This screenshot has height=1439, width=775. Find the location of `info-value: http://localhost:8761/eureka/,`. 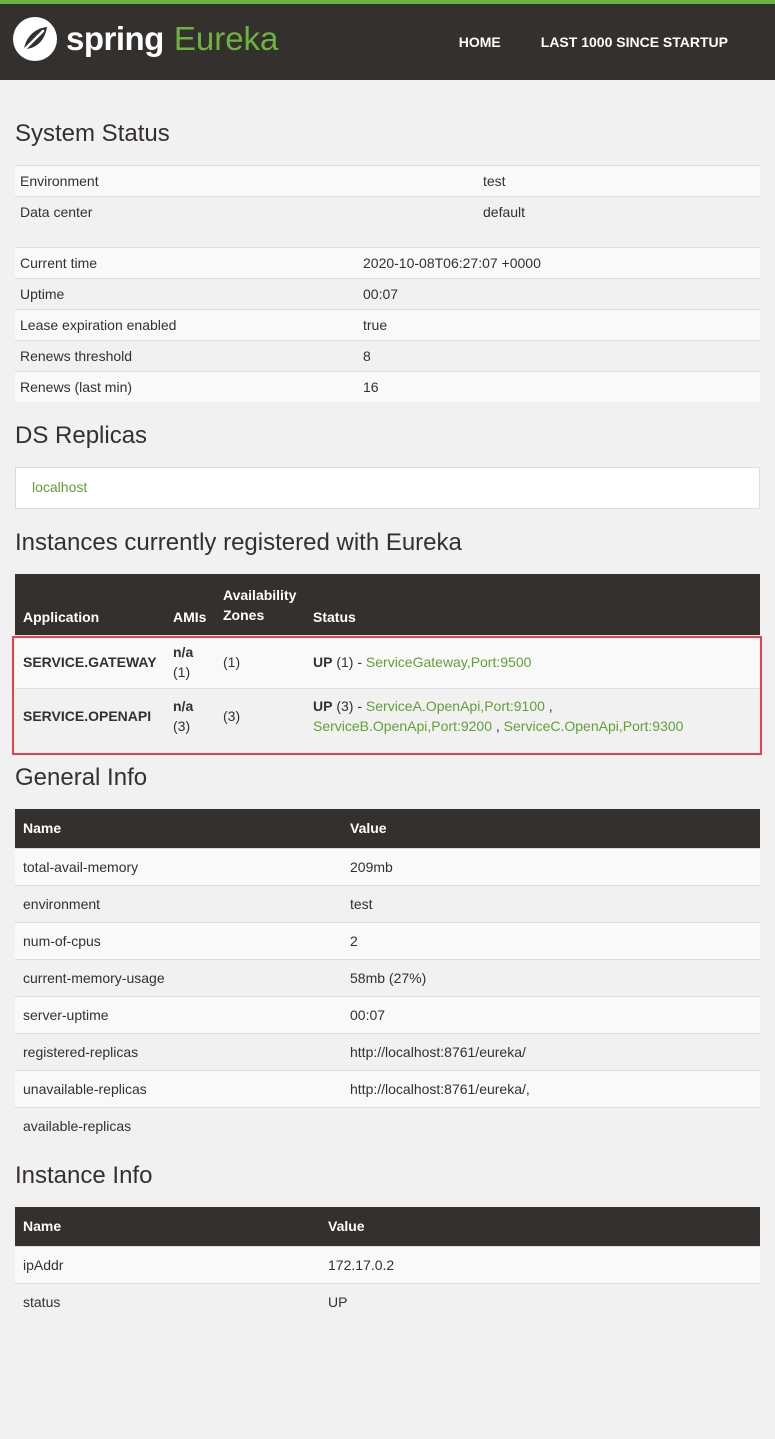

info-value: http://localhost:8761/eureka/, is located at coordinates (551, 1088).